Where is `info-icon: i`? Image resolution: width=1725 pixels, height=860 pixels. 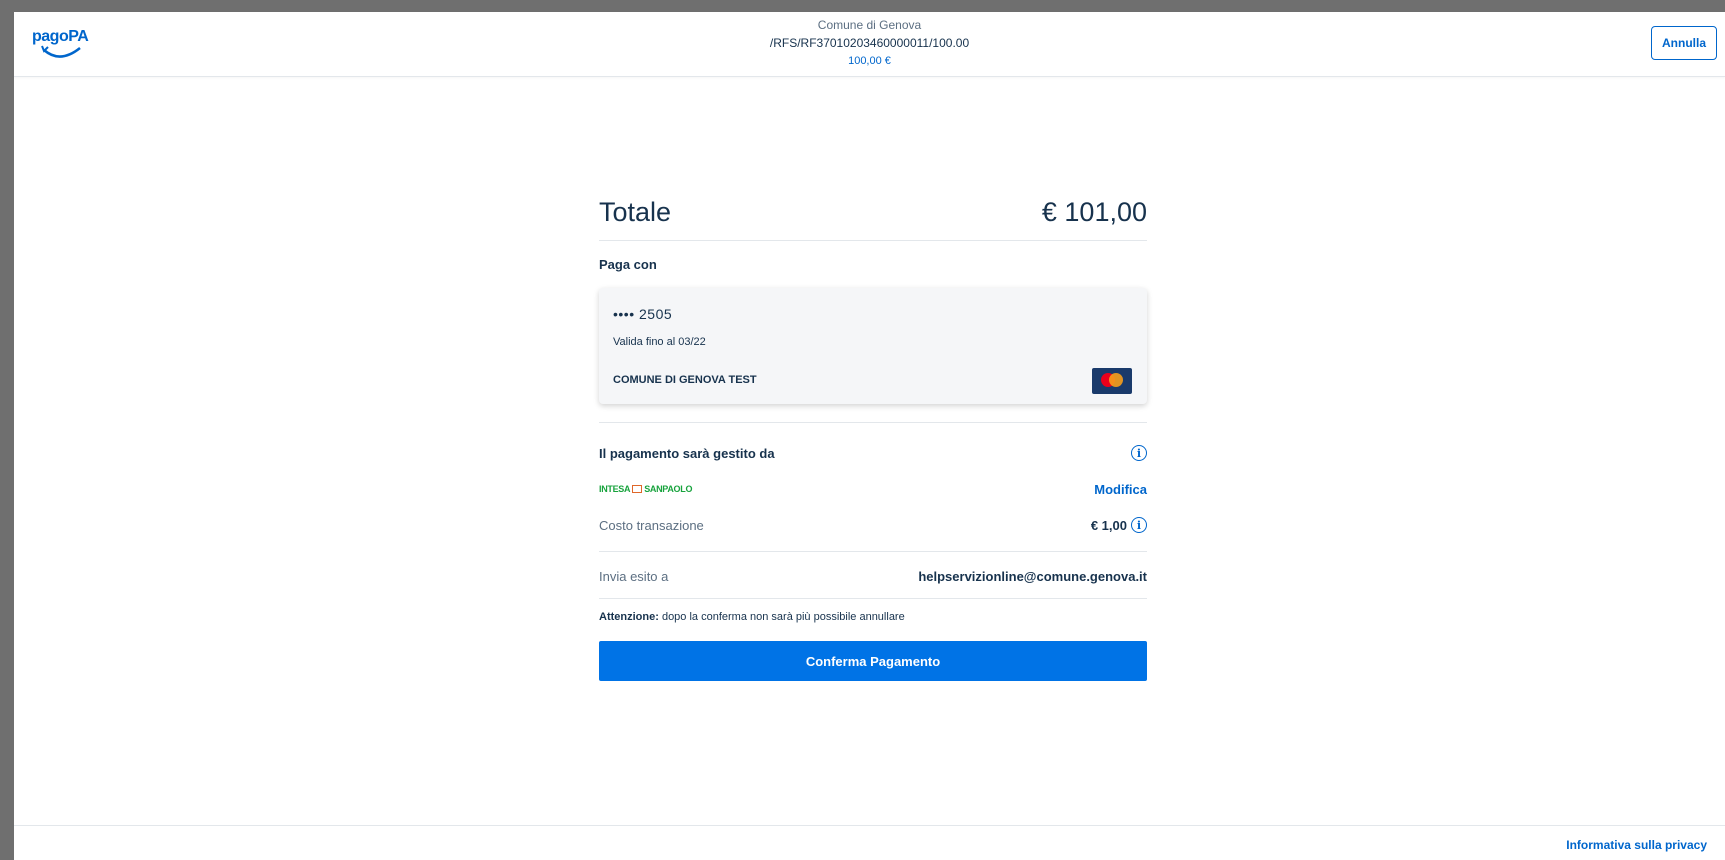 info-icon: i is located at coordinates (1139, 453).